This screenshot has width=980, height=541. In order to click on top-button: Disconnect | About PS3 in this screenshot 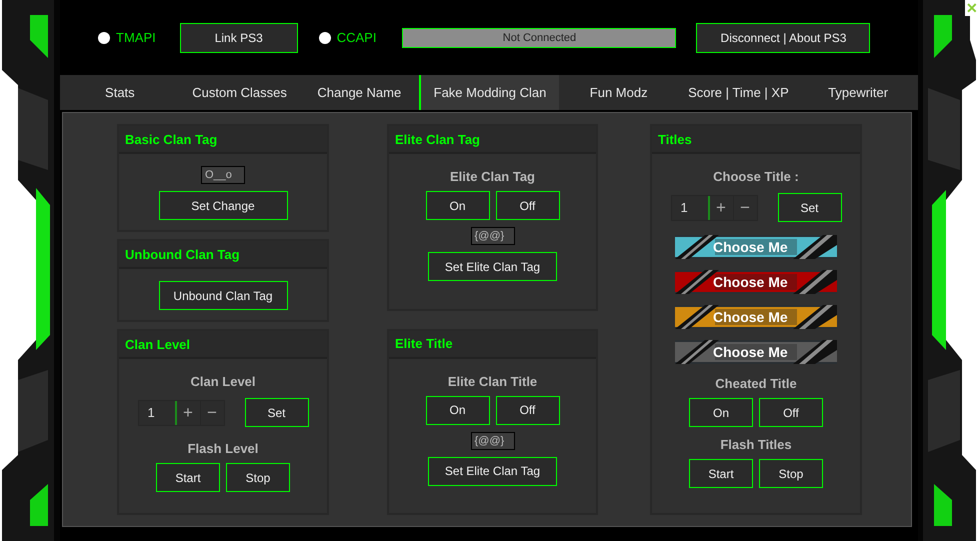, I will do `click(783, 37)`.